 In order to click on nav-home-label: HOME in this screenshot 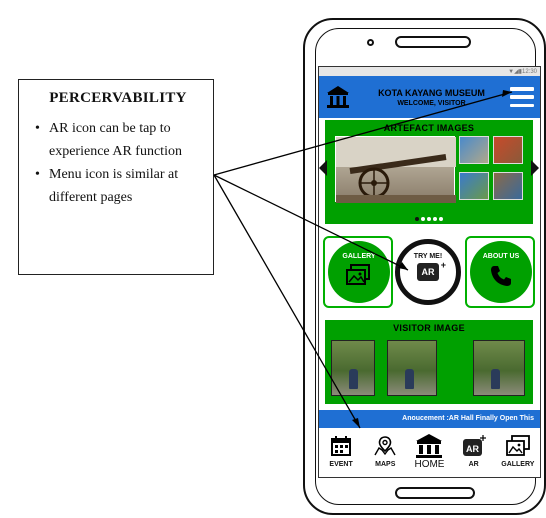, I will do `click(429, 464)`.